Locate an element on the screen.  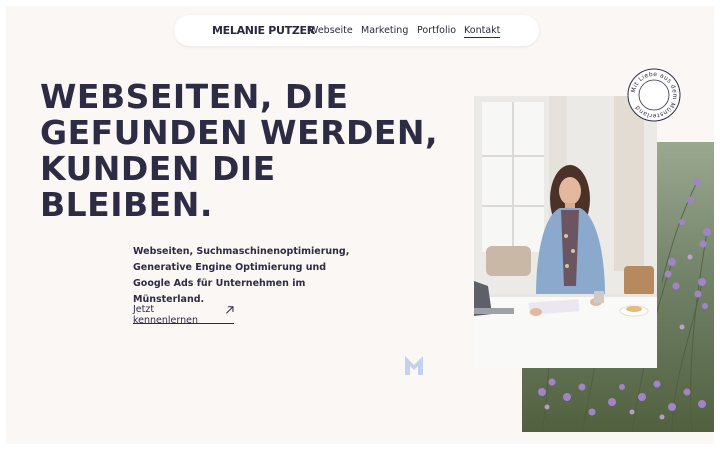
headline-line: GEFUNDEN WERDEN, is located at coordinates (239, 132).